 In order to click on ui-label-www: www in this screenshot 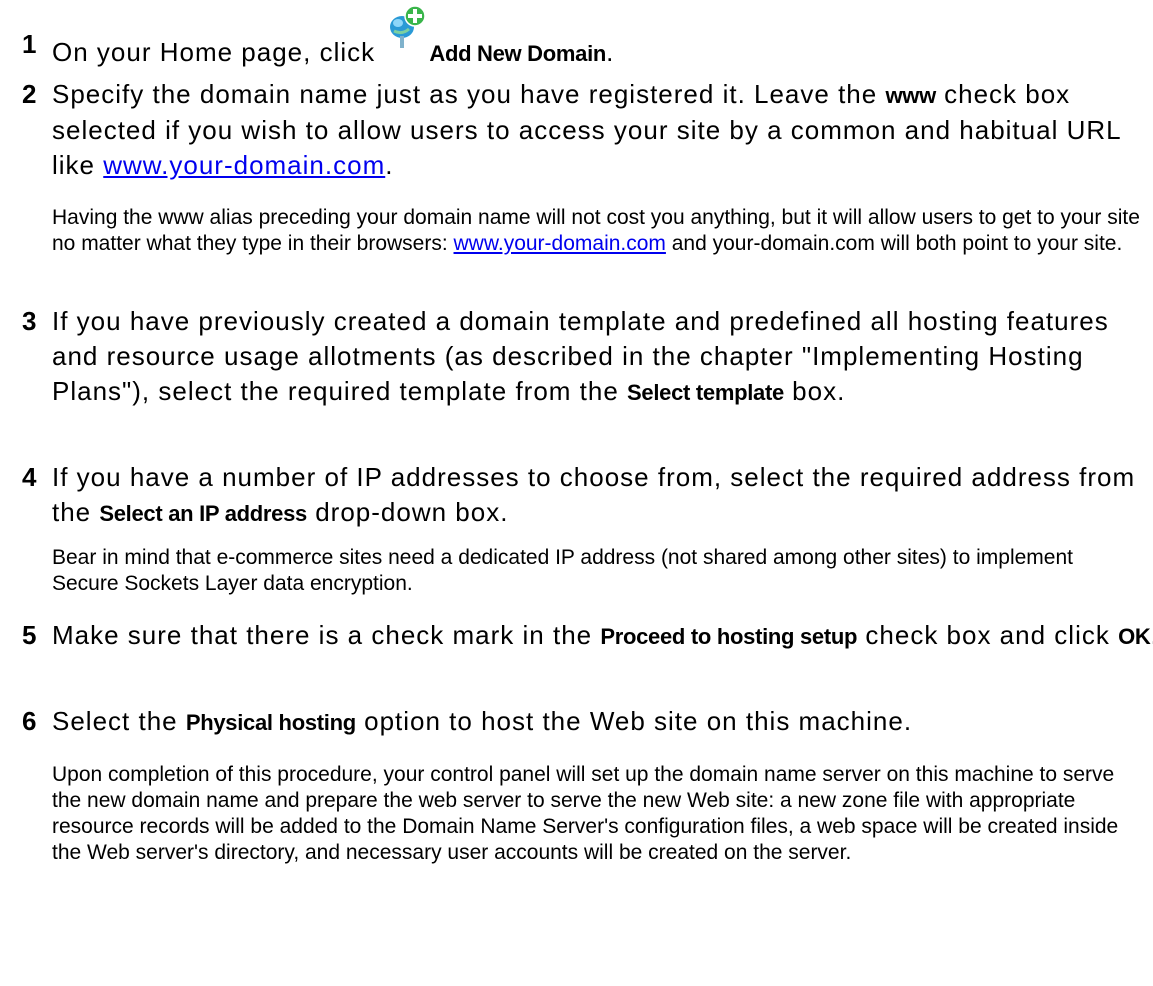, I will do `click(910, 95)`.